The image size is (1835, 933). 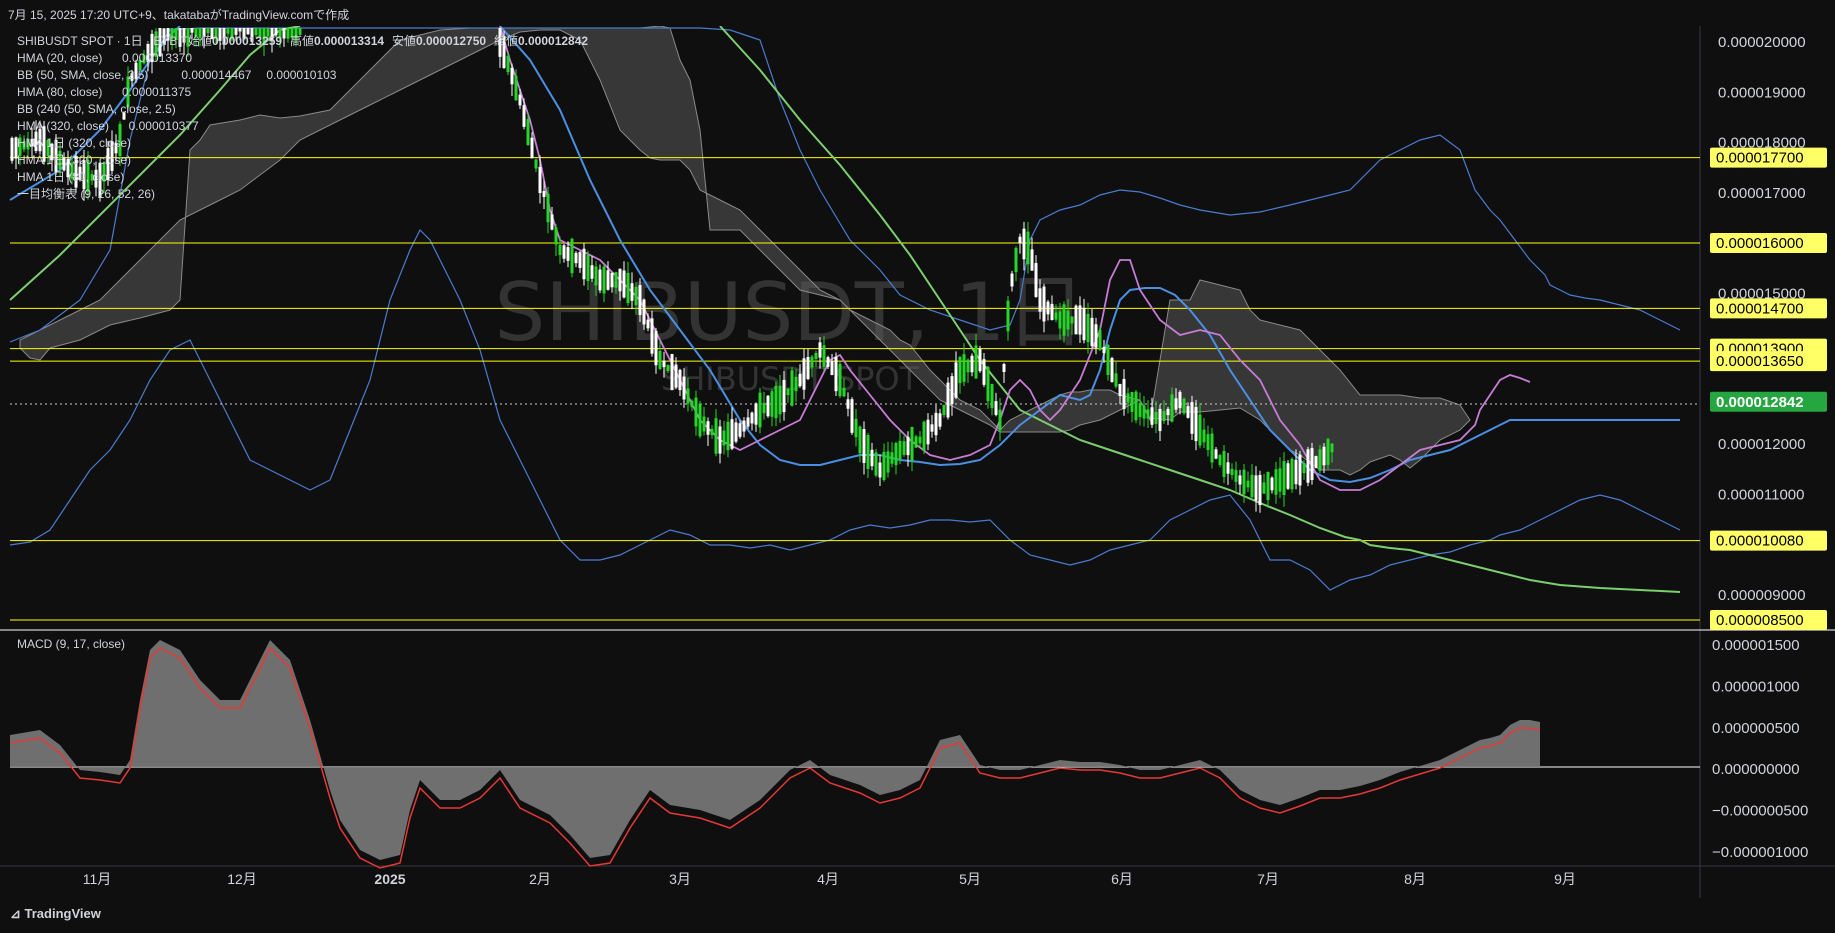 What do you see at coordinates (553, 41) in the screenshot?
I see `ohlc-value: 0.000012842` at bounding box center [553, 41].